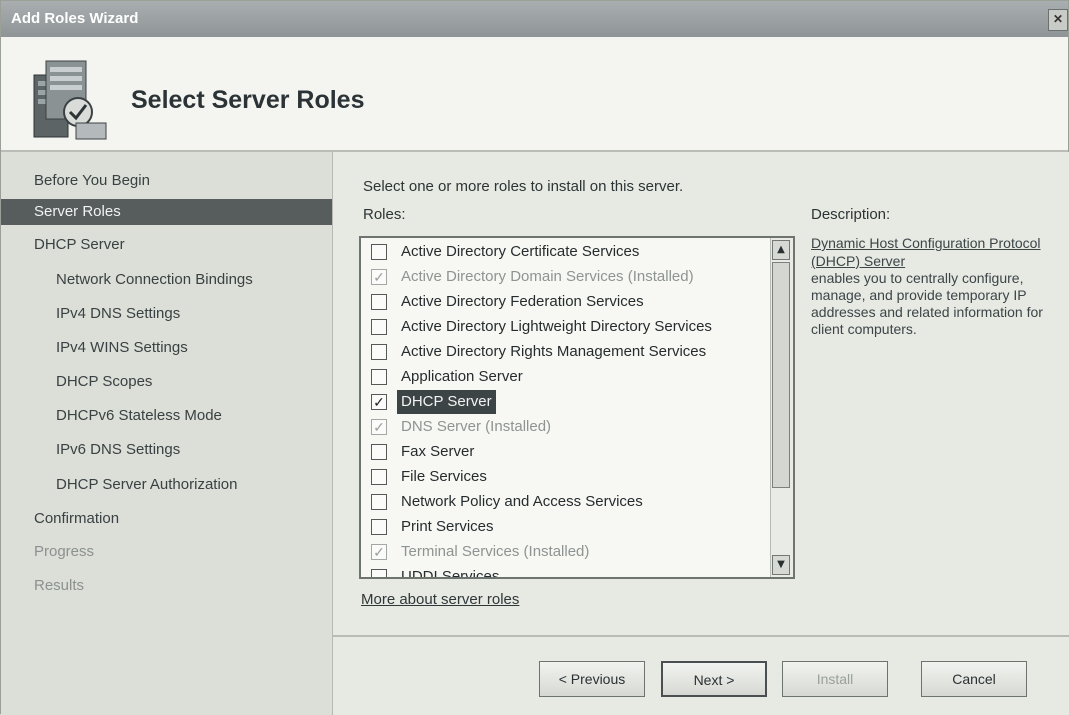 This screenshot has height=715, width=1069. I want to click on sidebar-item-ipv6-dns-settings: IPv6 DNS Settings, so click(166, 450).